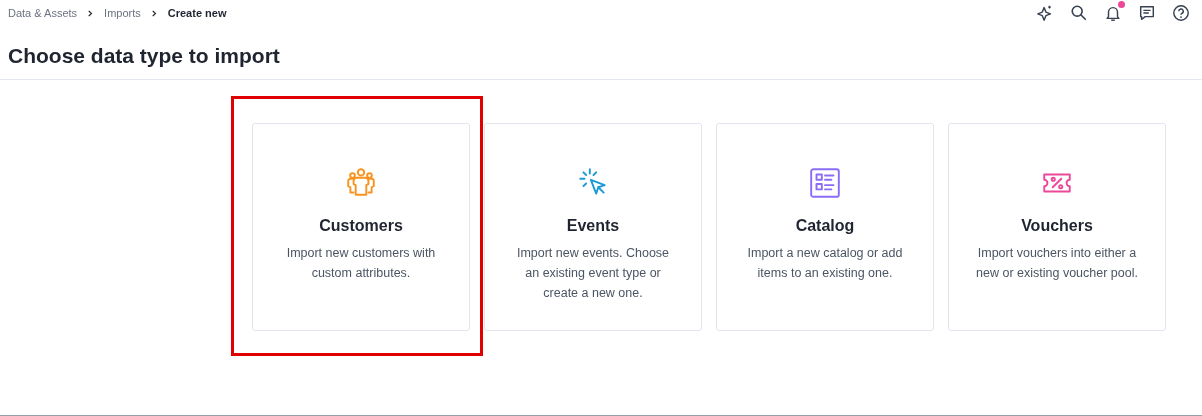 The width and height of the screenshot is (1202, 416). What do you see at coordinates (593, 273) in the screenshot?
I see `card-description: Import new events. Choose an existing event type or create a new one.` at bounding box center [593, 273].